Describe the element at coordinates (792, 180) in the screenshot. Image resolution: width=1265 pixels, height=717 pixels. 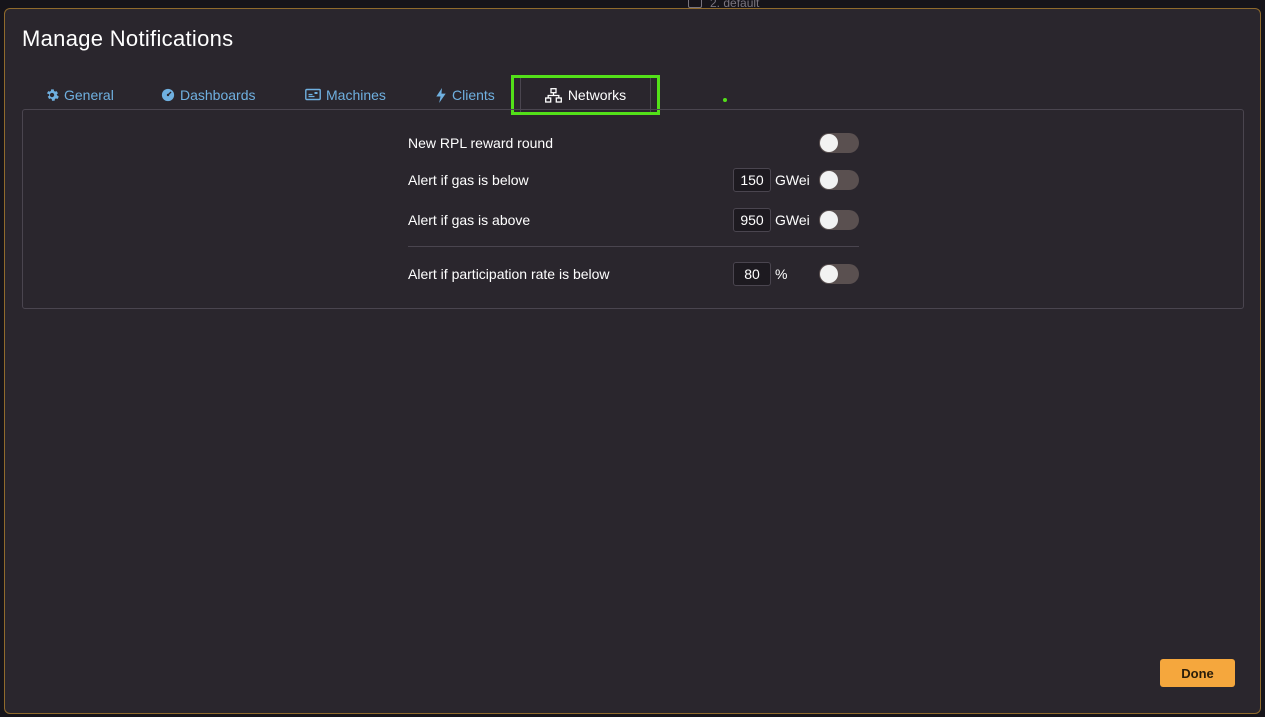
I see `gas-below-unit: GWei` at that location.